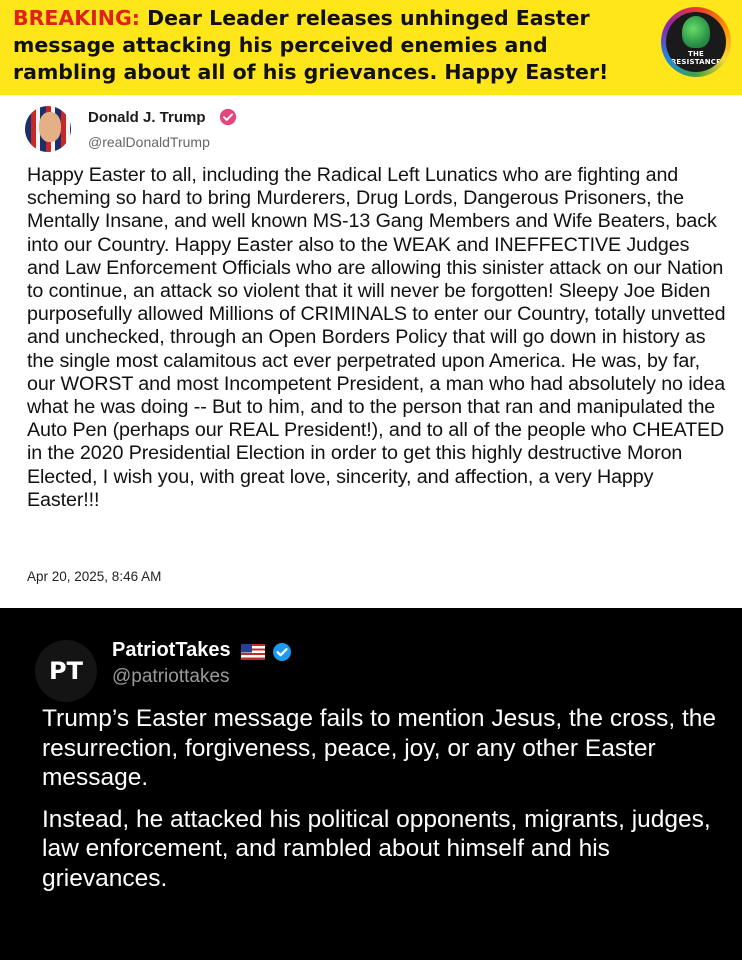 The height and width of the screenshot is (960, 742). I want to click on avatar-initials: PT, so click(66, 671).